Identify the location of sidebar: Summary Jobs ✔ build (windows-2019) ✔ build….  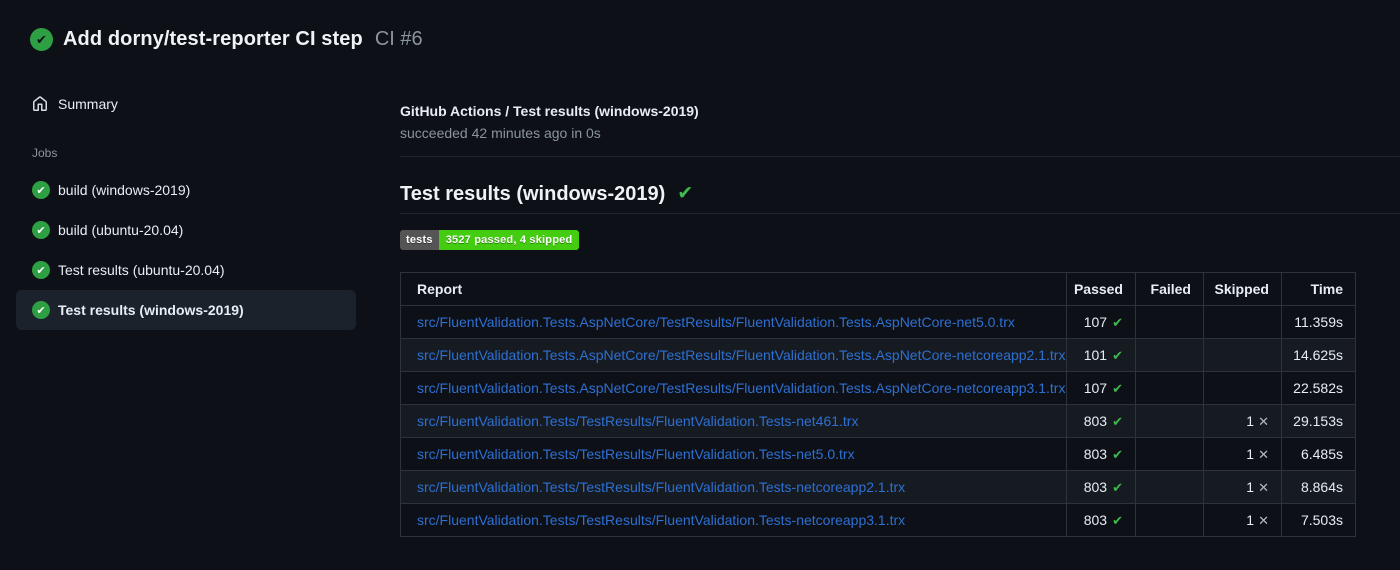
(200, 209).